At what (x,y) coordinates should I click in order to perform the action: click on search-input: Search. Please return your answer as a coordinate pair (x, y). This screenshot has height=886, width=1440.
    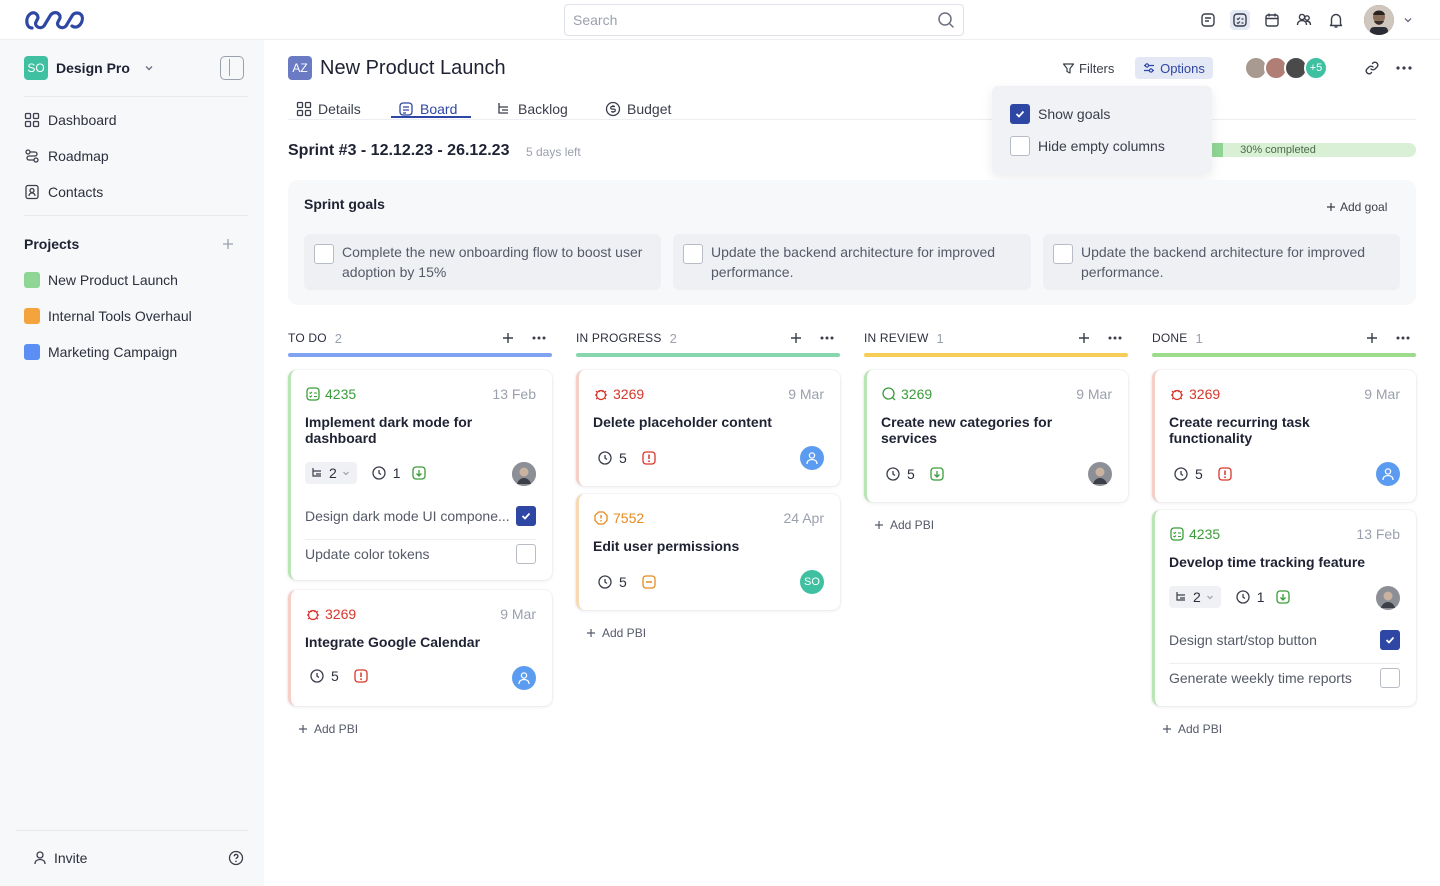
    Looking at the image, I should click on (764, 20).